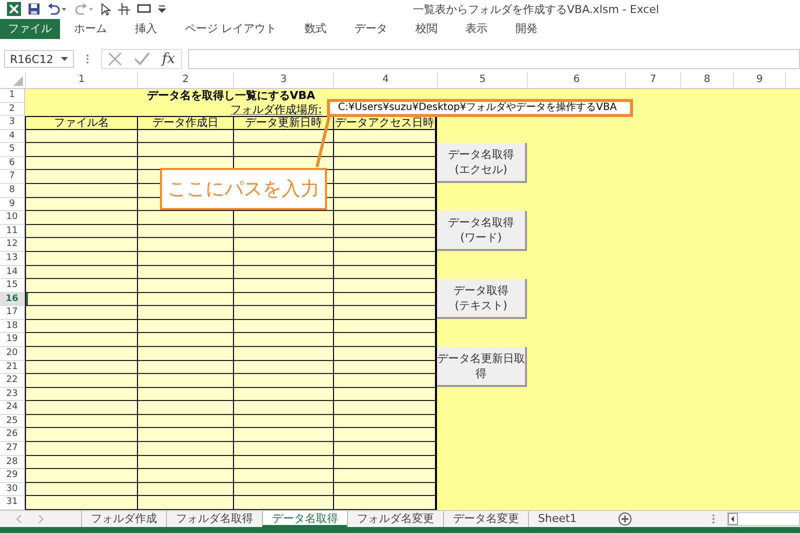  I want to click on name-box: R16C12, so click(39, 59).